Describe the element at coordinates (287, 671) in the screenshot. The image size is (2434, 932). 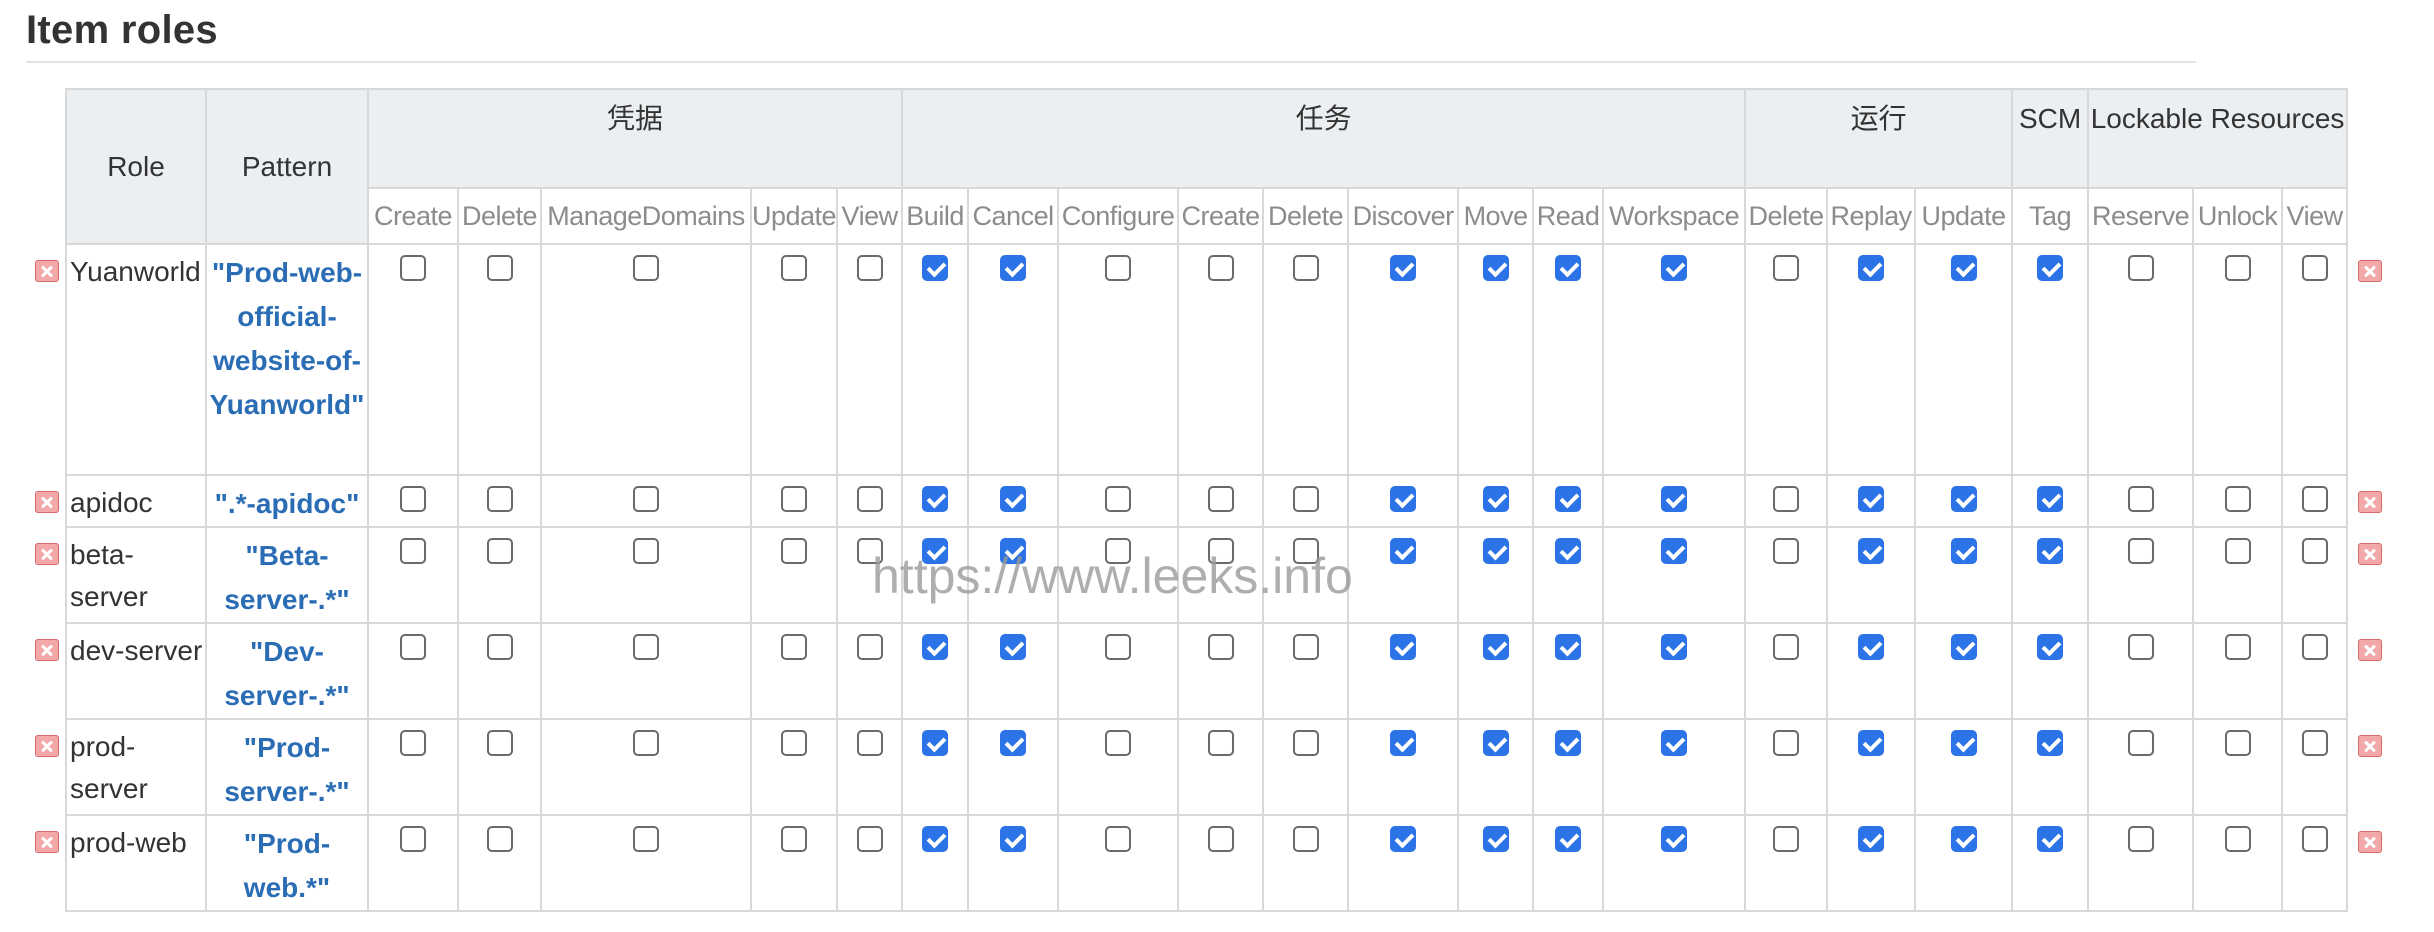
I see `role-pattern: "Dev-server-.*"` at that location.